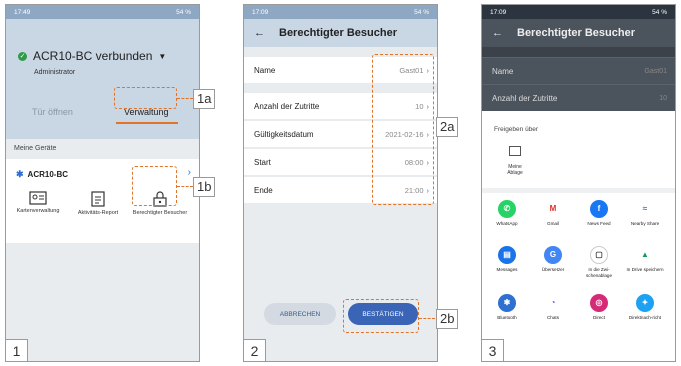 Image resolution: width=681 pixels, height=366 pixels. I want to click on card-icon, so click(38, 198).